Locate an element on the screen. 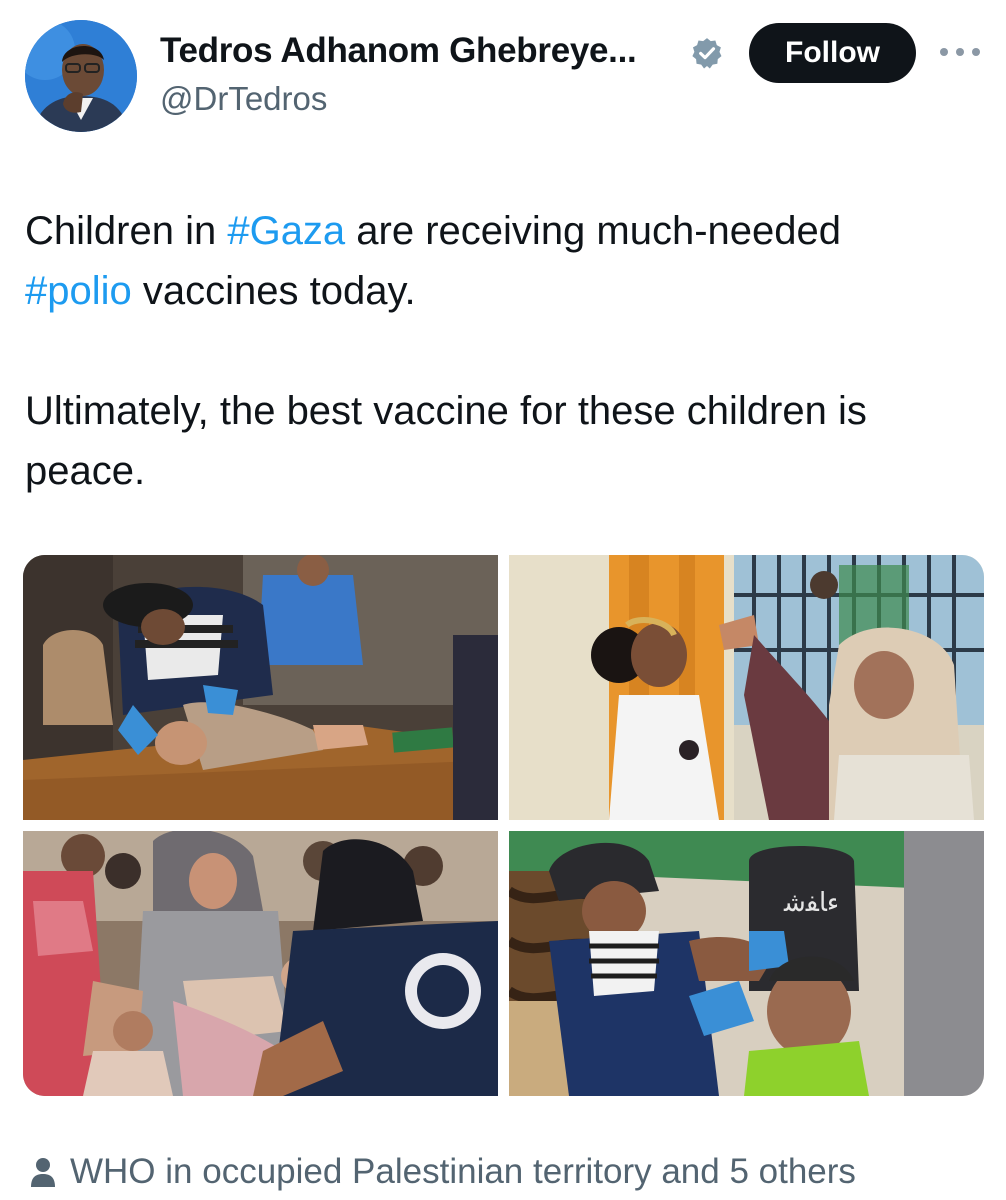 This screenshot has height=1200, width=1006. hashtag-polio-link: #polio is located at coordinates (78, 291).